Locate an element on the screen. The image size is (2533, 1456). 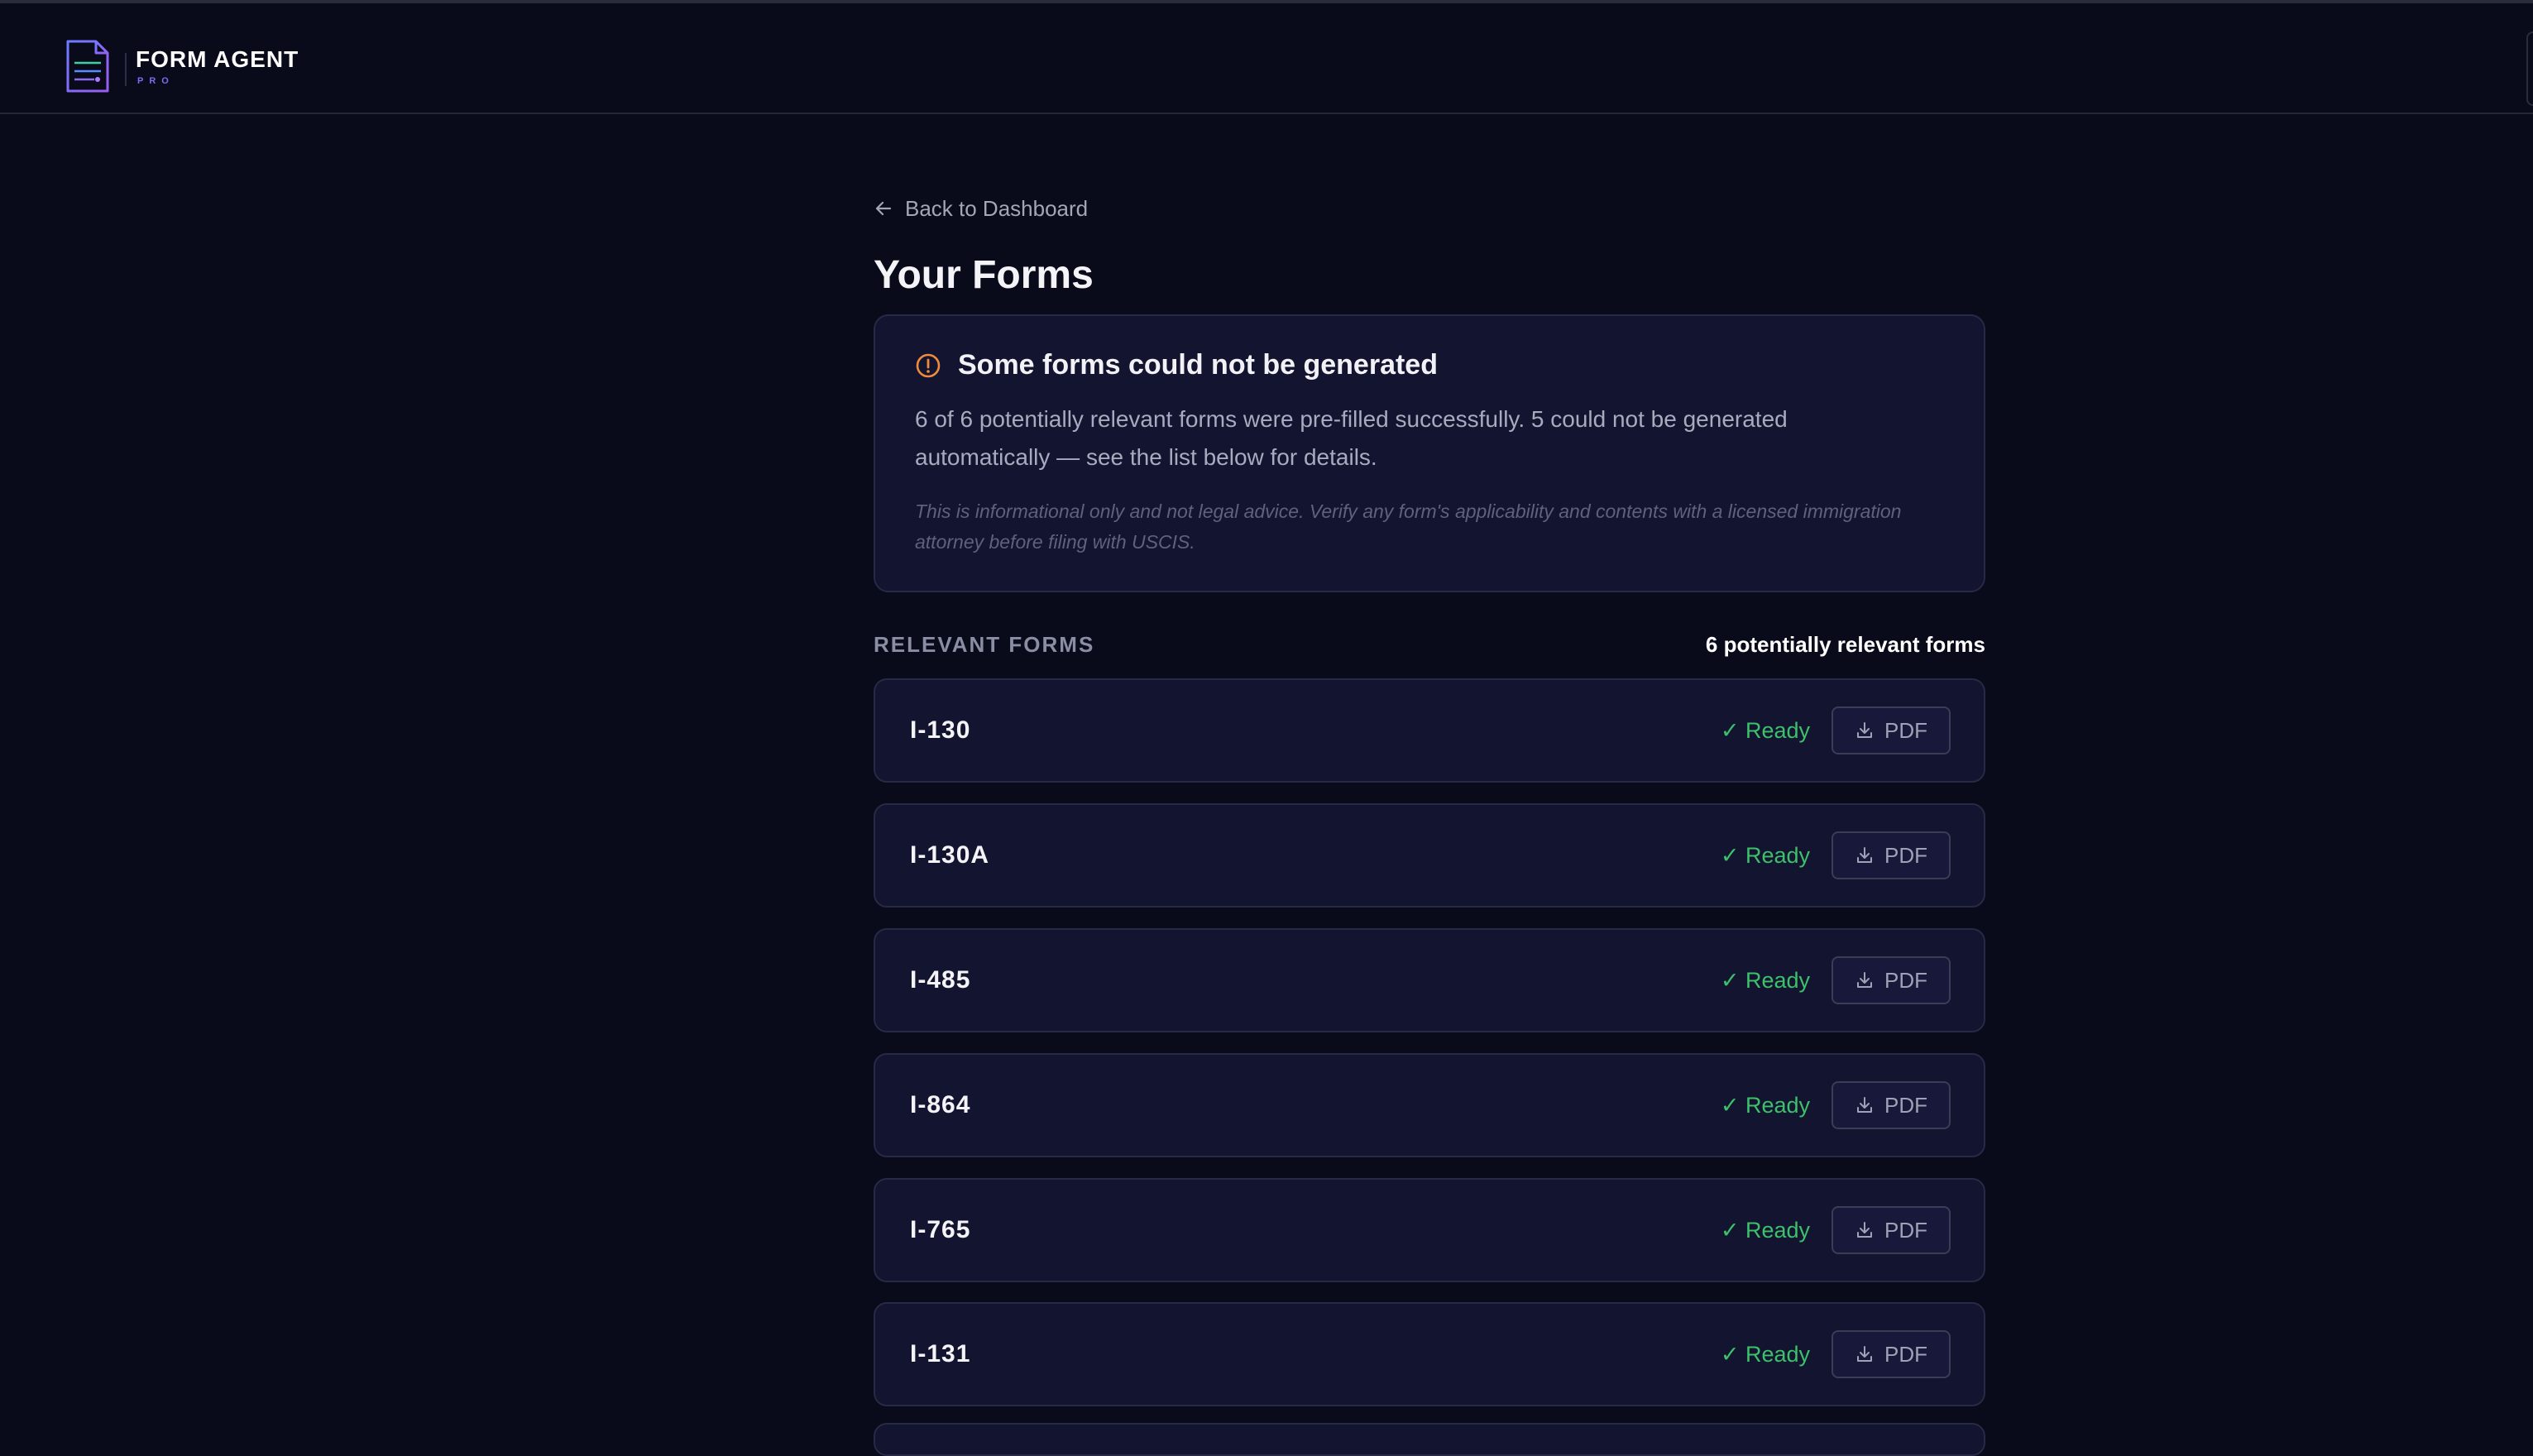
form-name: I-130 is located at coordinates (940, 730).